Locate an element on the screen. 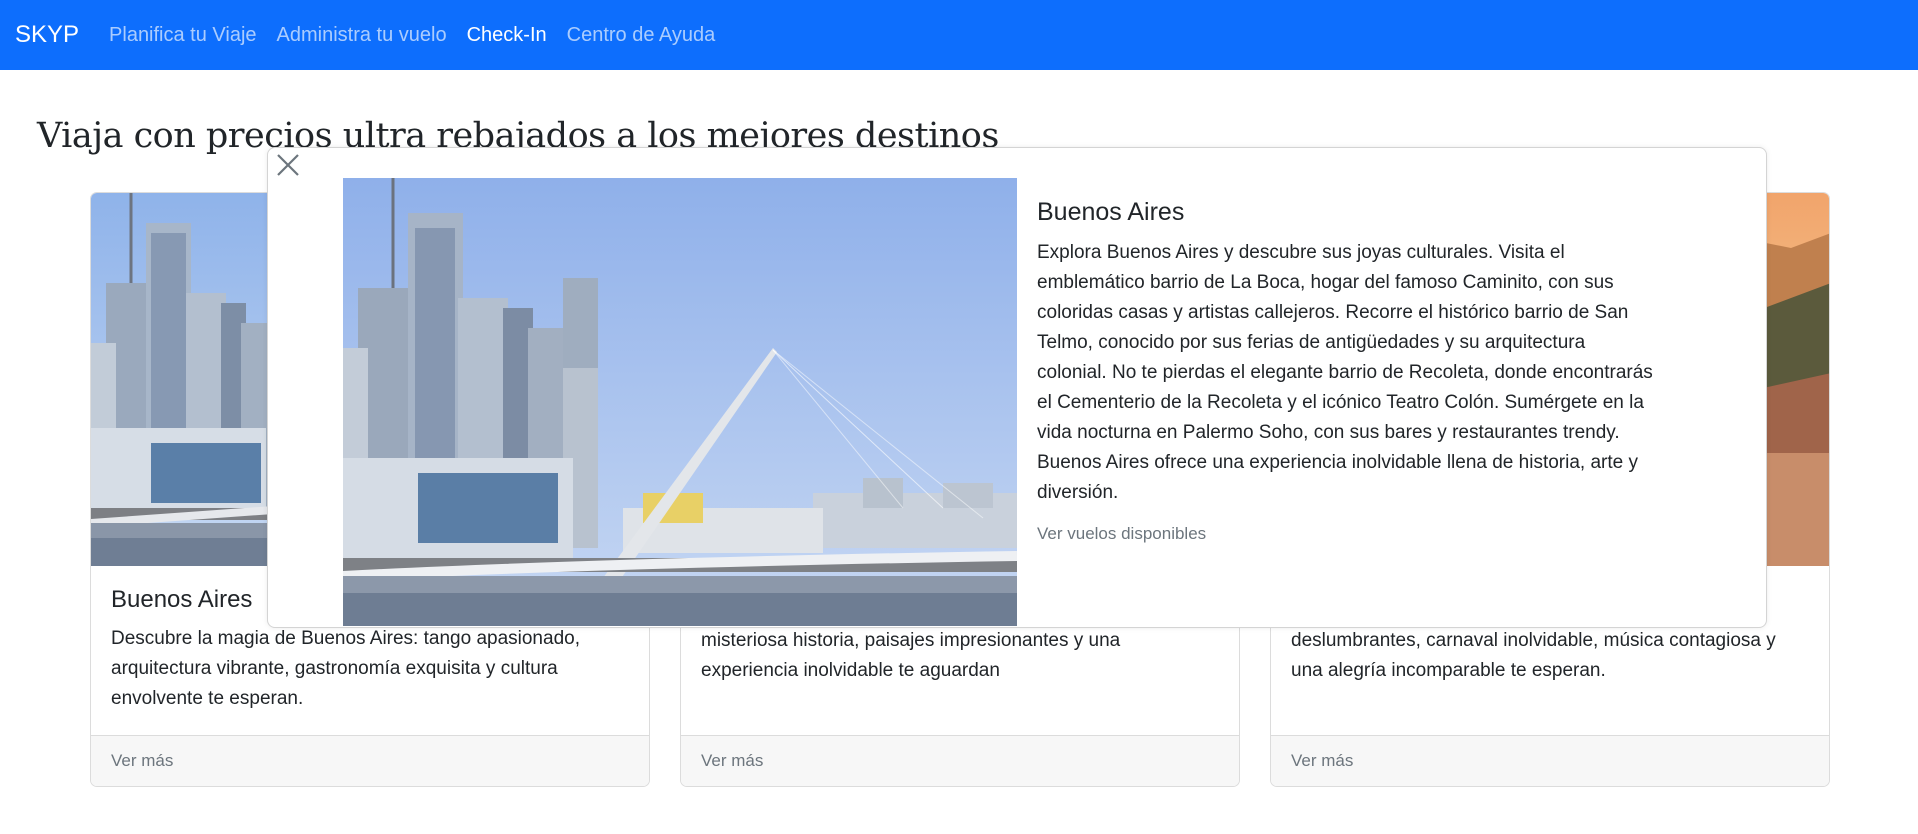  nav-link-centro-ayuda: Centro de Ayuda is located at coordinates (641, 35).